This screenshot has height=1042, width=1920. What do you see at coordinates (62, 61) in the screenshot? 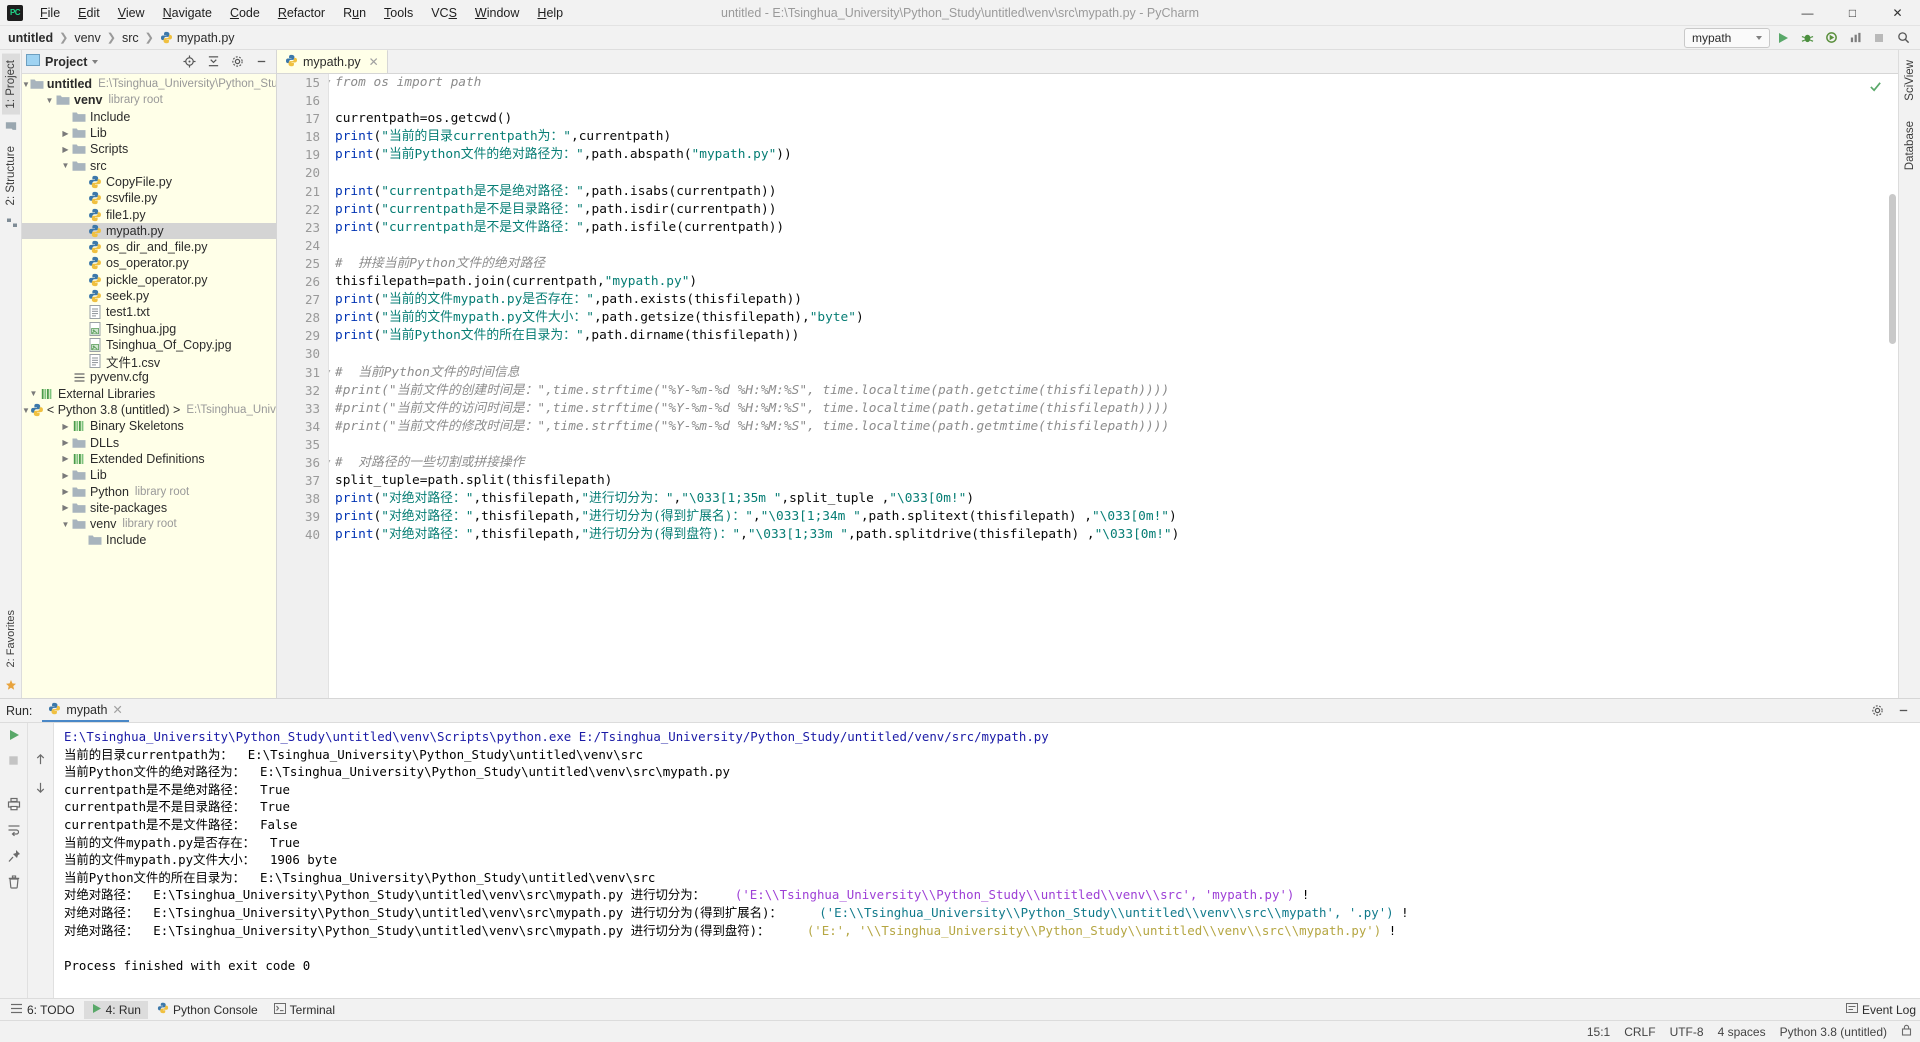
I see `project-title: Project` at bounding box center [62, 61].